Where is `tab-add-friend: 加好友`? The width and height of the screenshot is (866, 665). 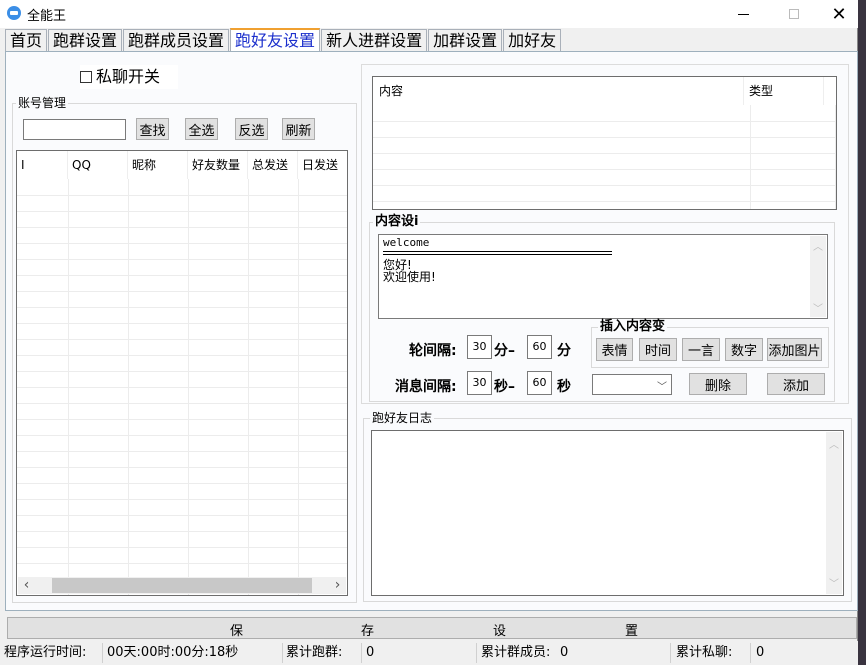
tab-add-friend: 加好友 is located at coordinates (532, 40).